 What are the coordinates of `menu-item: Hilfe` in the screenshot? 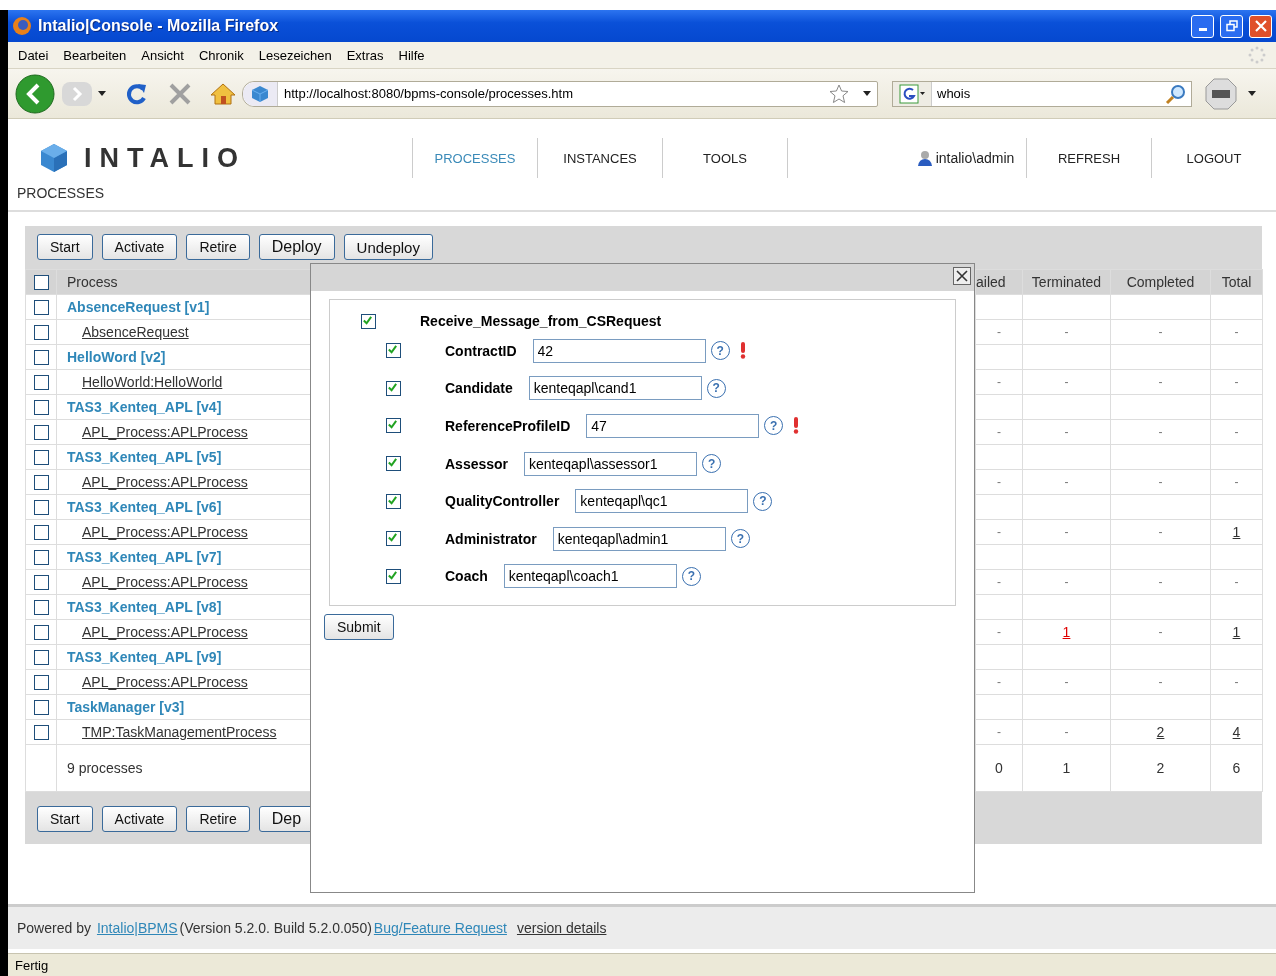 It's located at (413, 55).